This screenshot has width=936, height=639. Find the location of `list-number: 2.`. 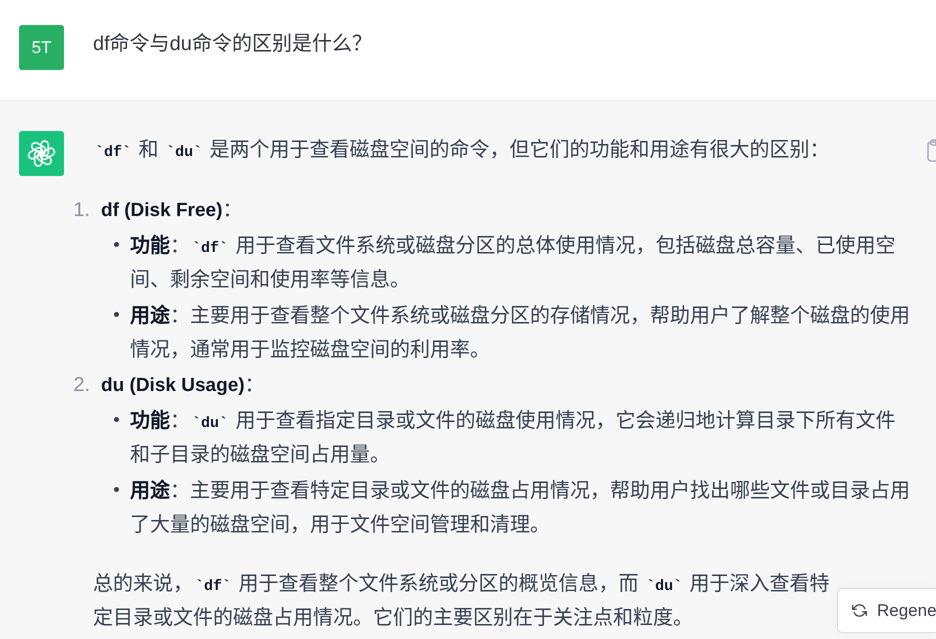

list-number: 2. is located at coordinates (82, 385).